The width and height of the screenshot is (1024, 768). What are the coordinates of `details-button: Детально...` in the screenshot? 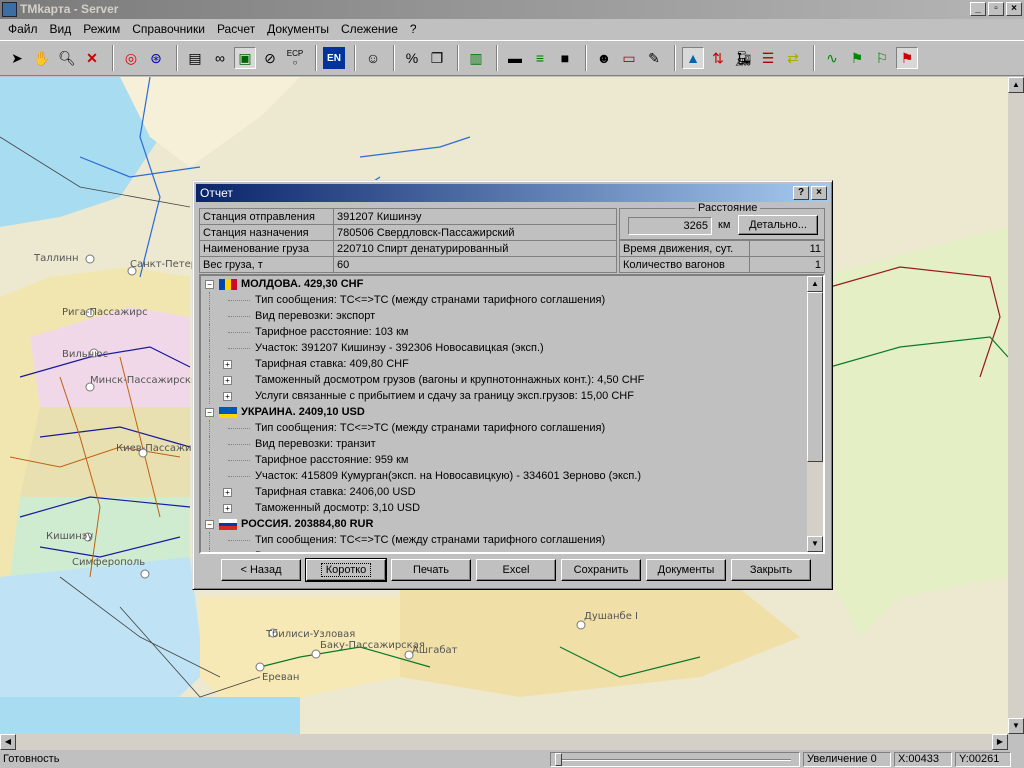 It's located at (778, 225).